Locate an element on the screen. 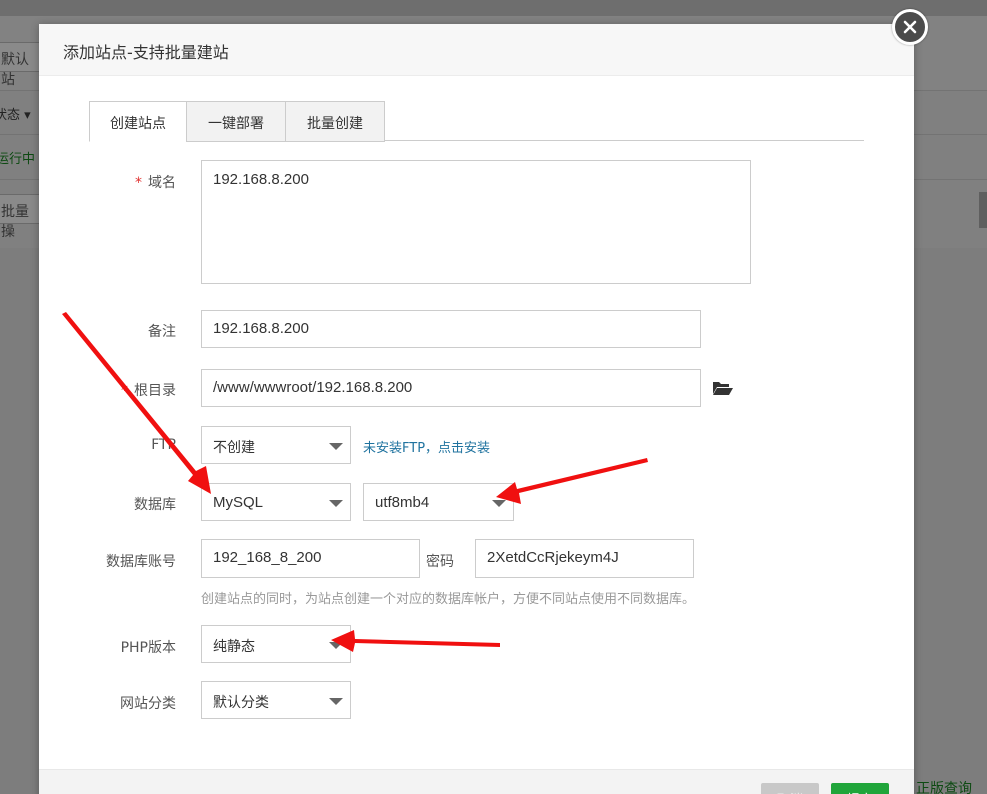 This screenshot has width=987, height=794. tab-one-click-deploy: 一键部署 is located at coordinates (236, 121).